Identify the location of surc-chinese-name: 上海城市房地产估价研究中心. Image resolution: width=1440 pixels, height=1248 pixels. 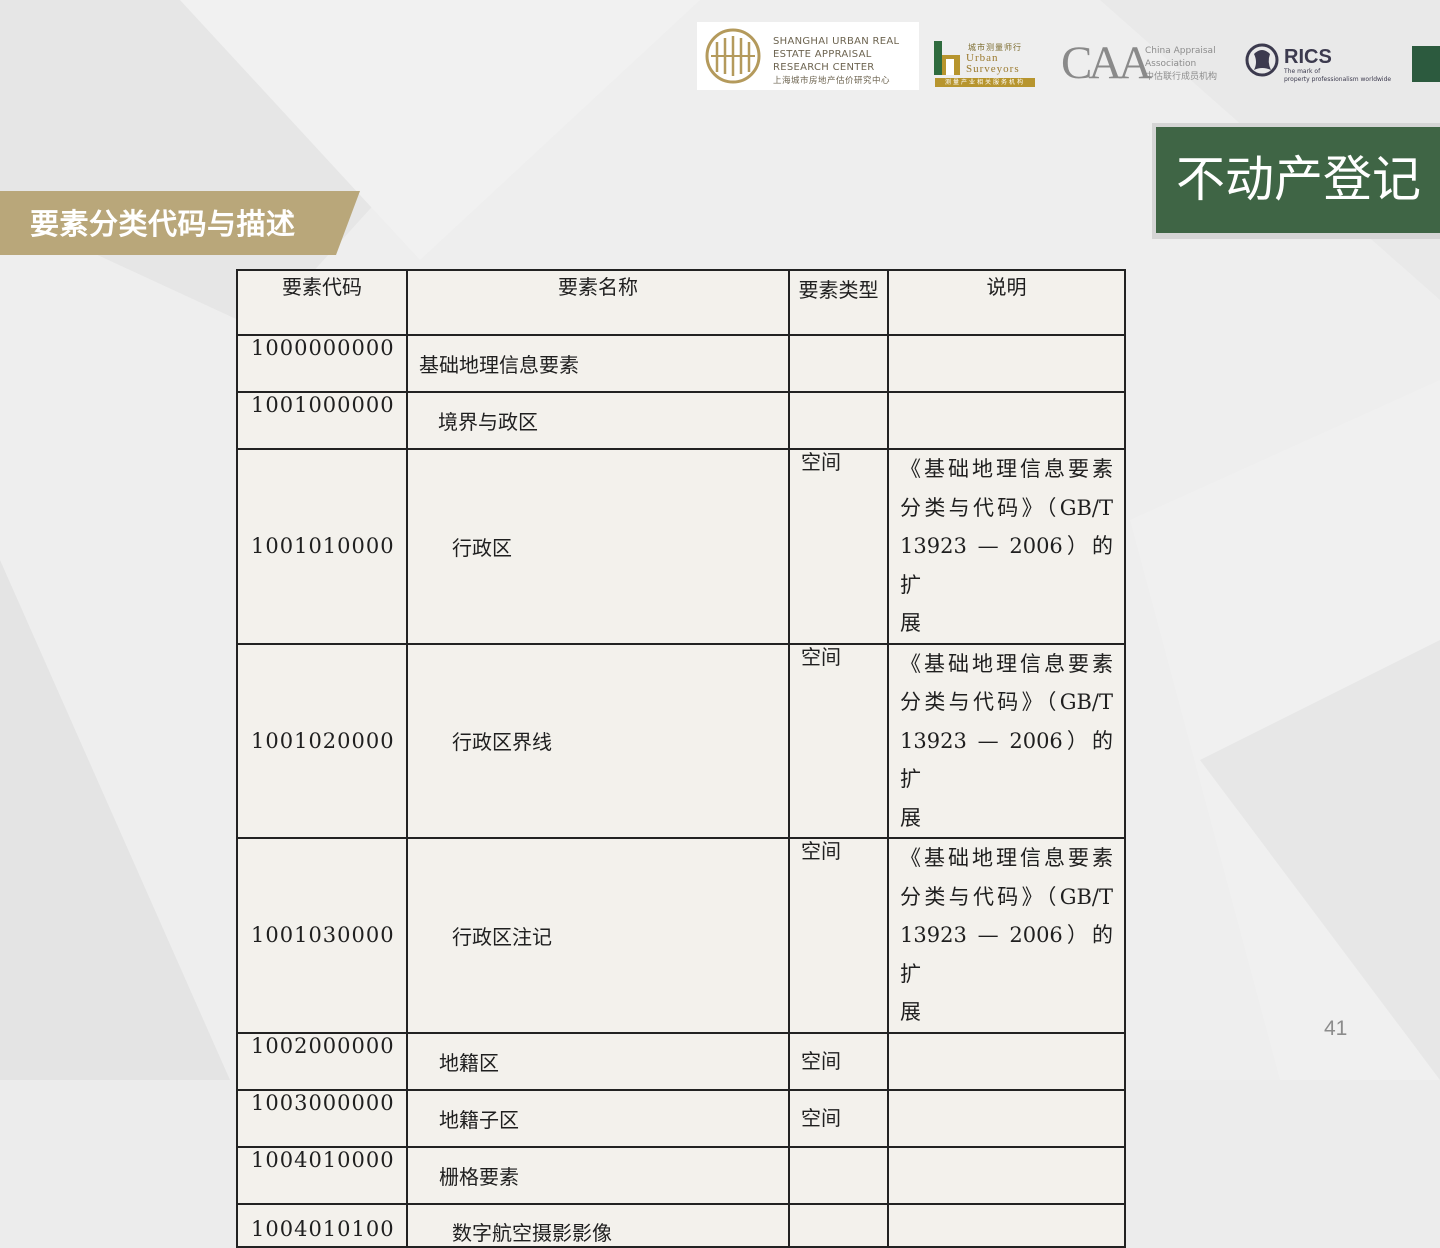
(832, 81).